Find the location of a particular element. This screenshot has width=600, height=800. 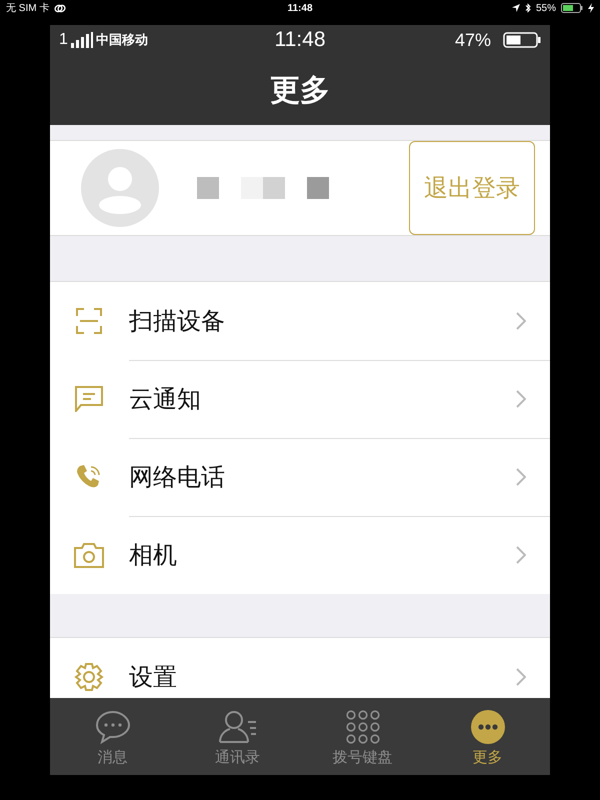

battery-percent: 47% is located at coordinates (472, 40).